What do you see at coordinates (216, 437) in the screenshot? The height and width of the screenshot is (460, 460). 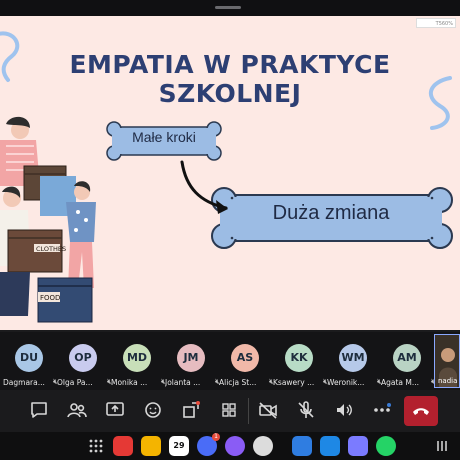 I see `notification-badge: 1` at bounding box center [216, 437].